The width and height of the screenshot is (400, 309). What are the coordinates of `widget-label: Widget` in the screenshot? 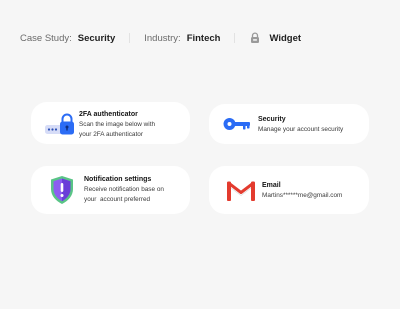 It's located at (285, 38).